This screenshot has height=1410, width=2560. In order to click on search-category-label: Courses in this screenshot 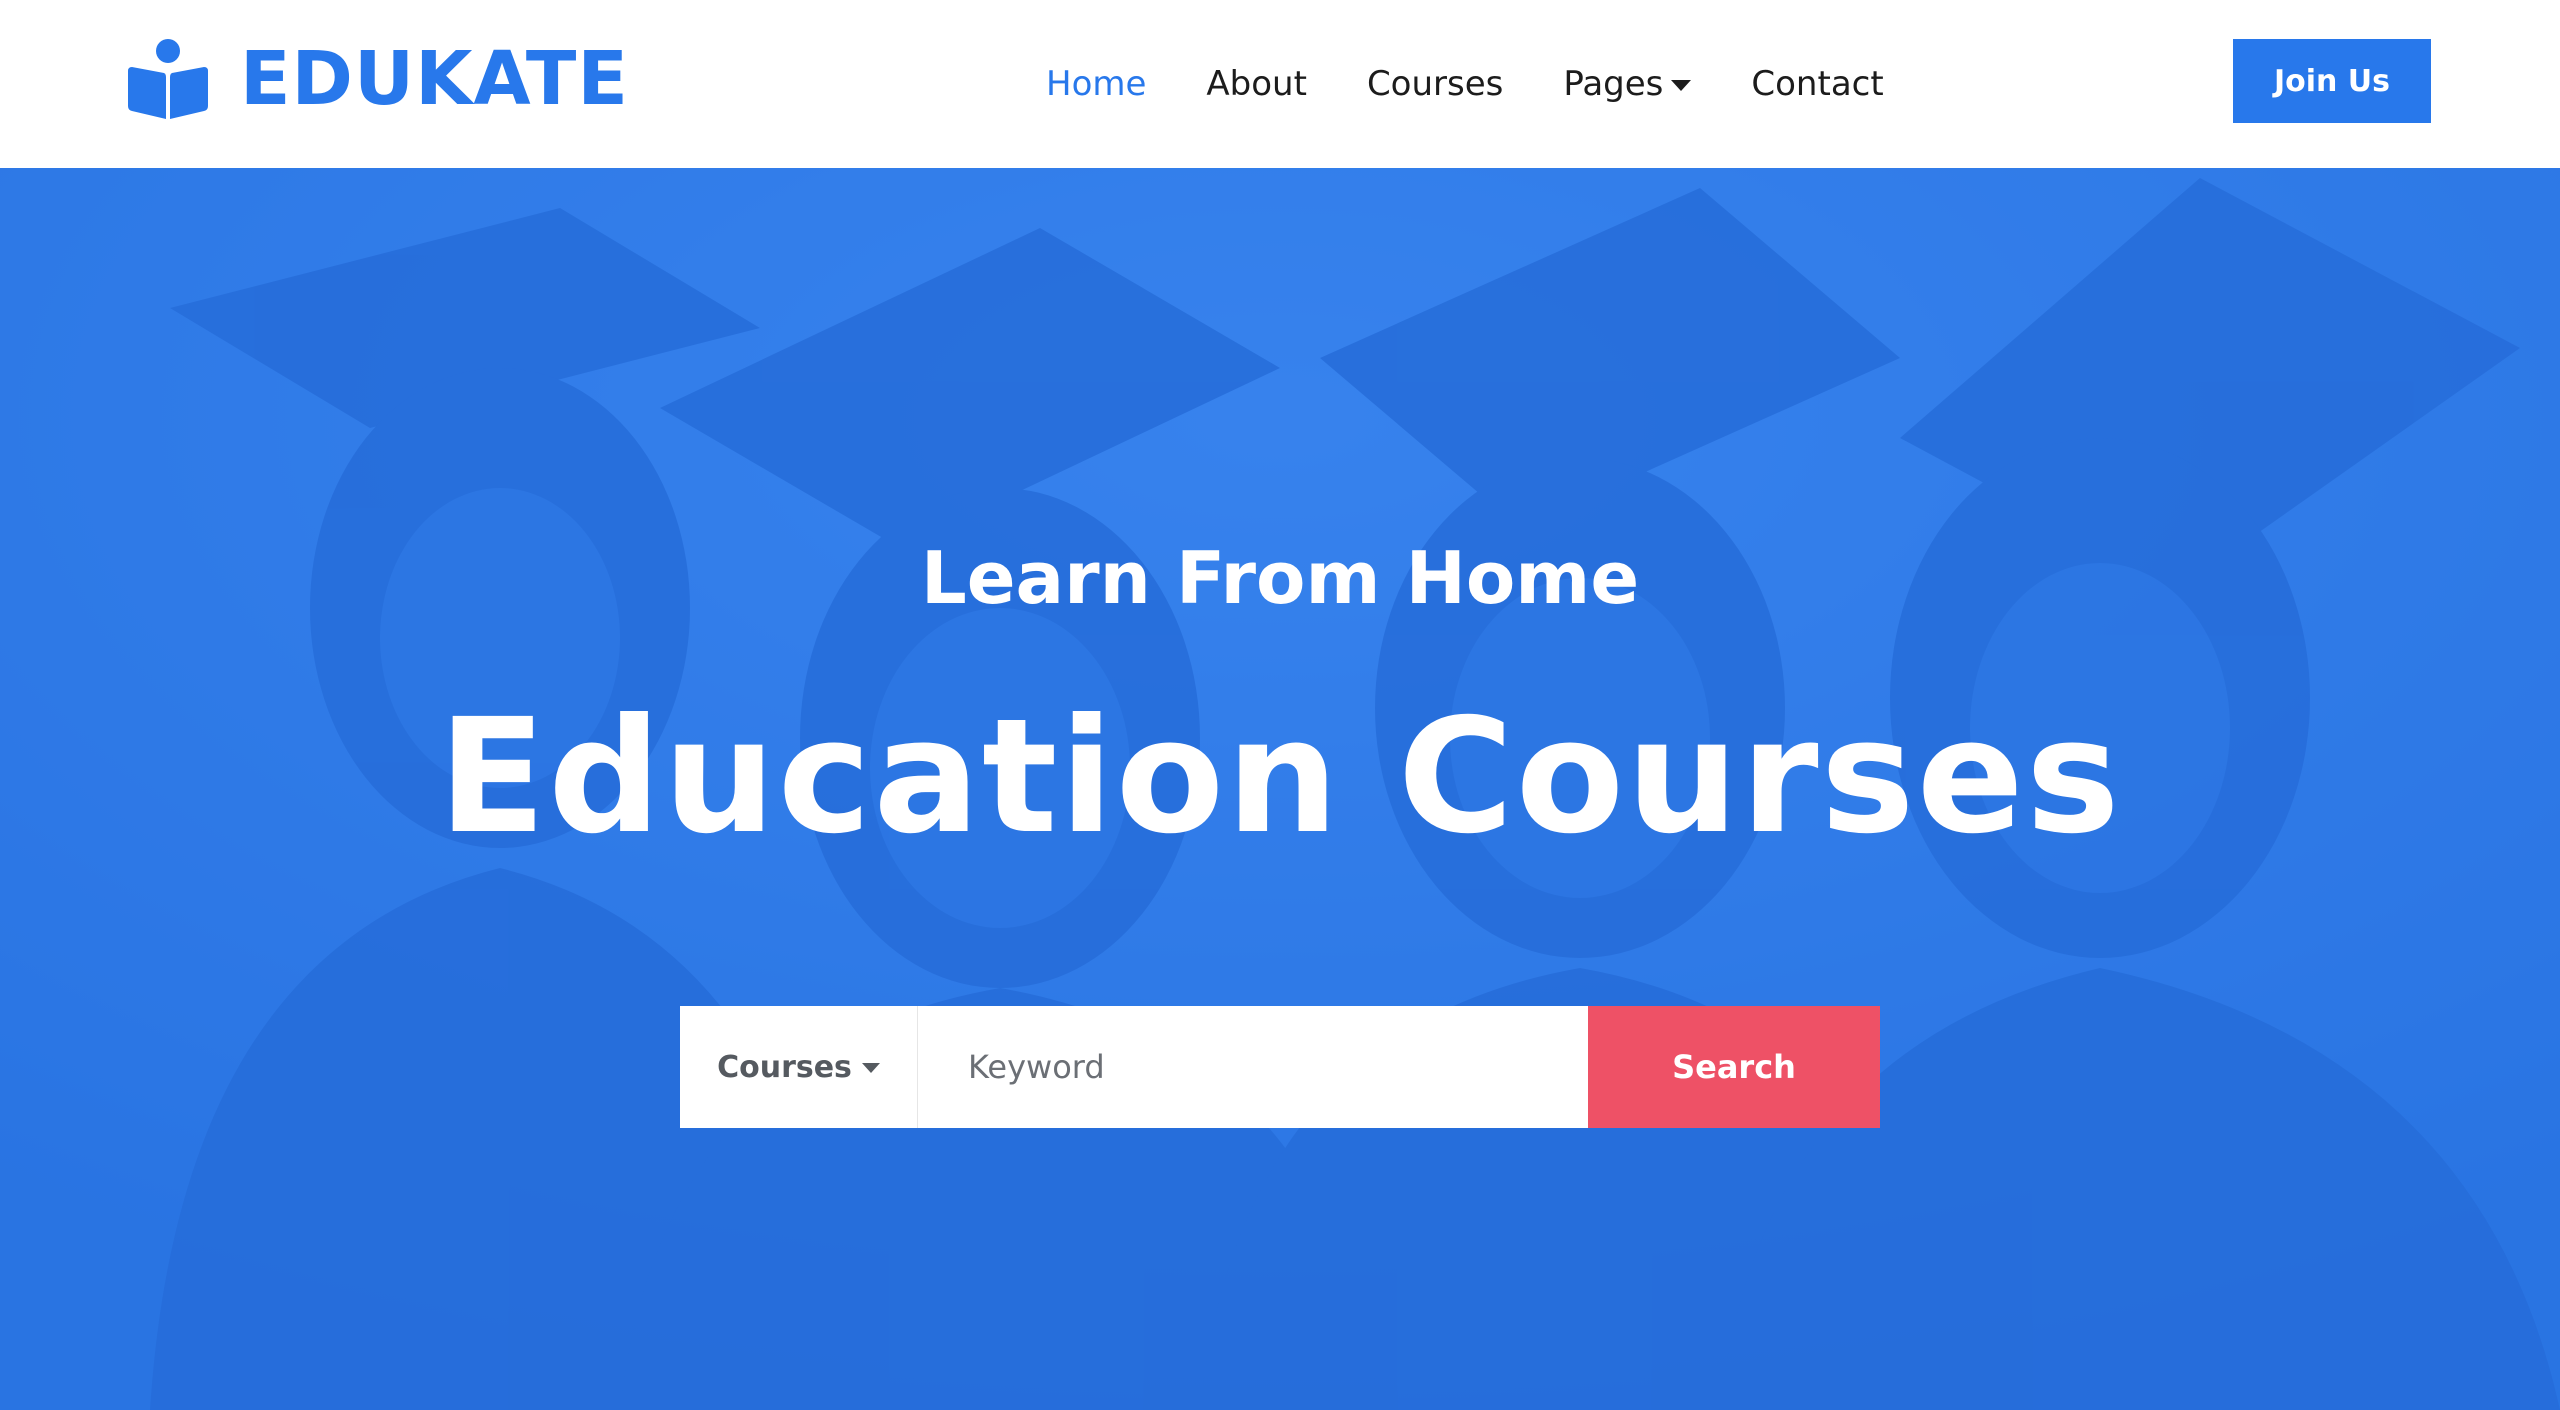, I will do `click(784, 1067)`.